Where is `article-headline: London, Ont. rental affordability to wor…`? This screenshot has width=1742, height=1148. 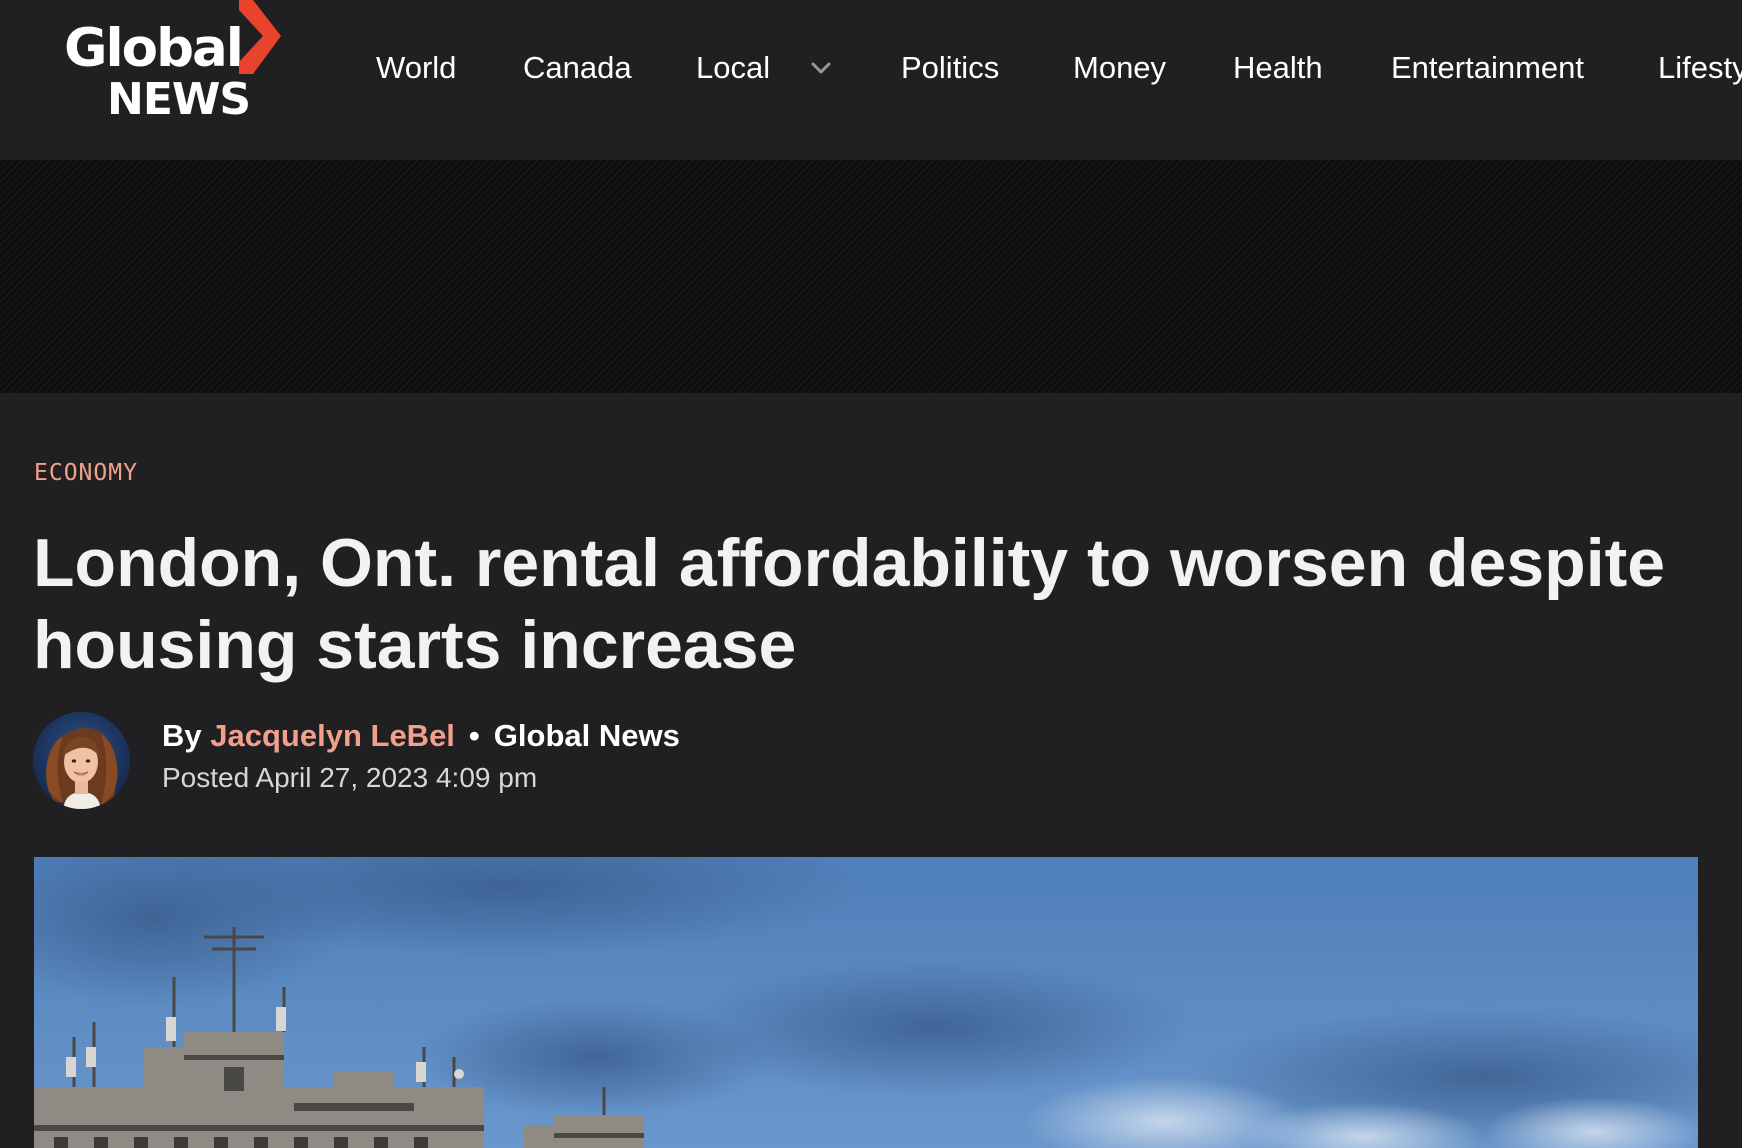 article-headline: London, Ont. rental affordability to wor… is located at coordinates (849, 604).